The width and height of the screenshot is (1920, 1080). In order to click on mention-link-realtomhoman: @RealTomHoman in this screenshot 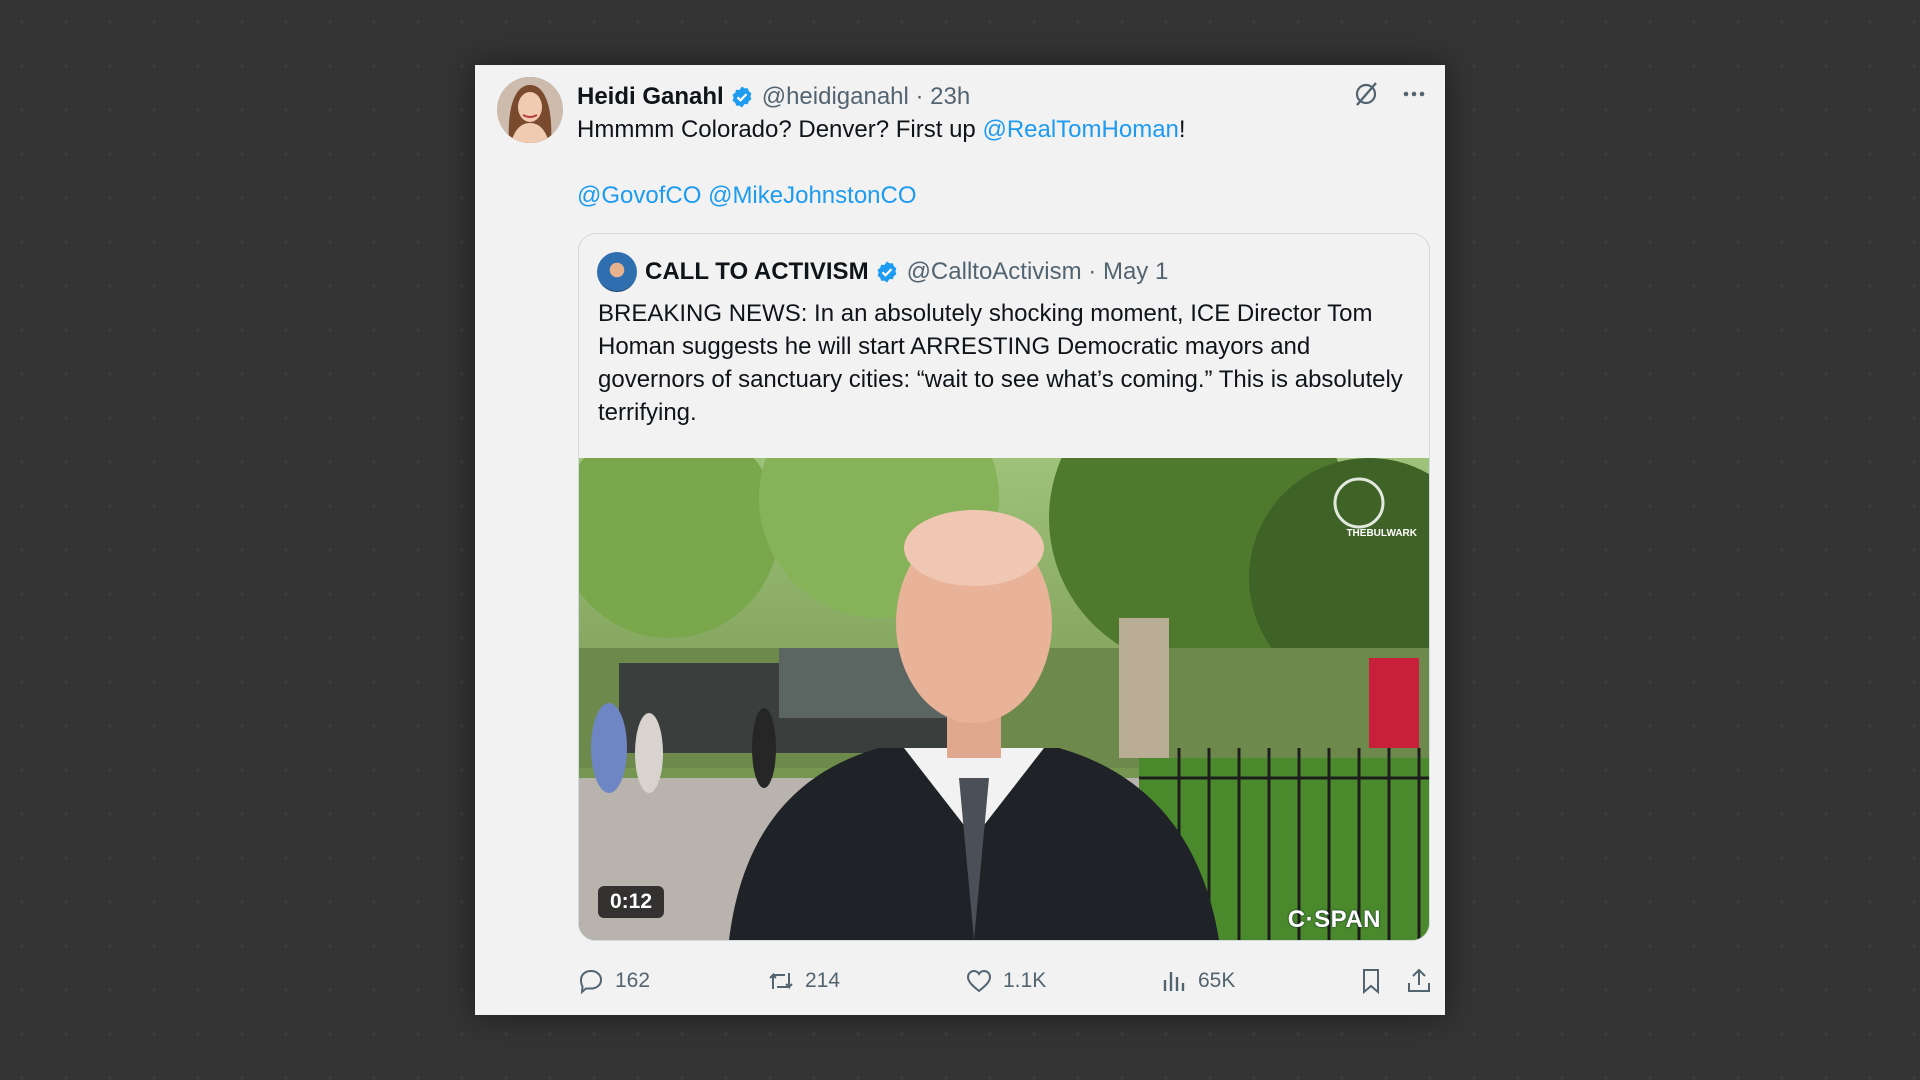, I will do `click(1080, 129)`.